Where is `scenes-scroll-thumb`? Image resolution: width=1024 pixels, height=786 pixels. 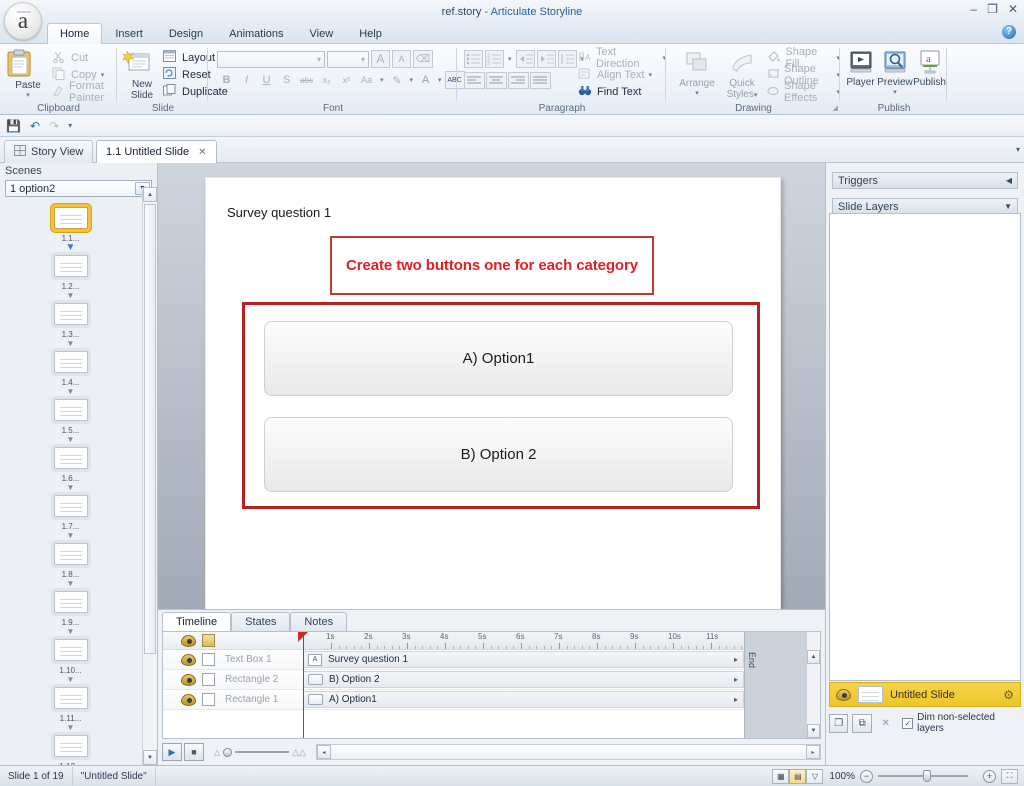 scenes-scroll-thumb is located at coordinates (150, 429).